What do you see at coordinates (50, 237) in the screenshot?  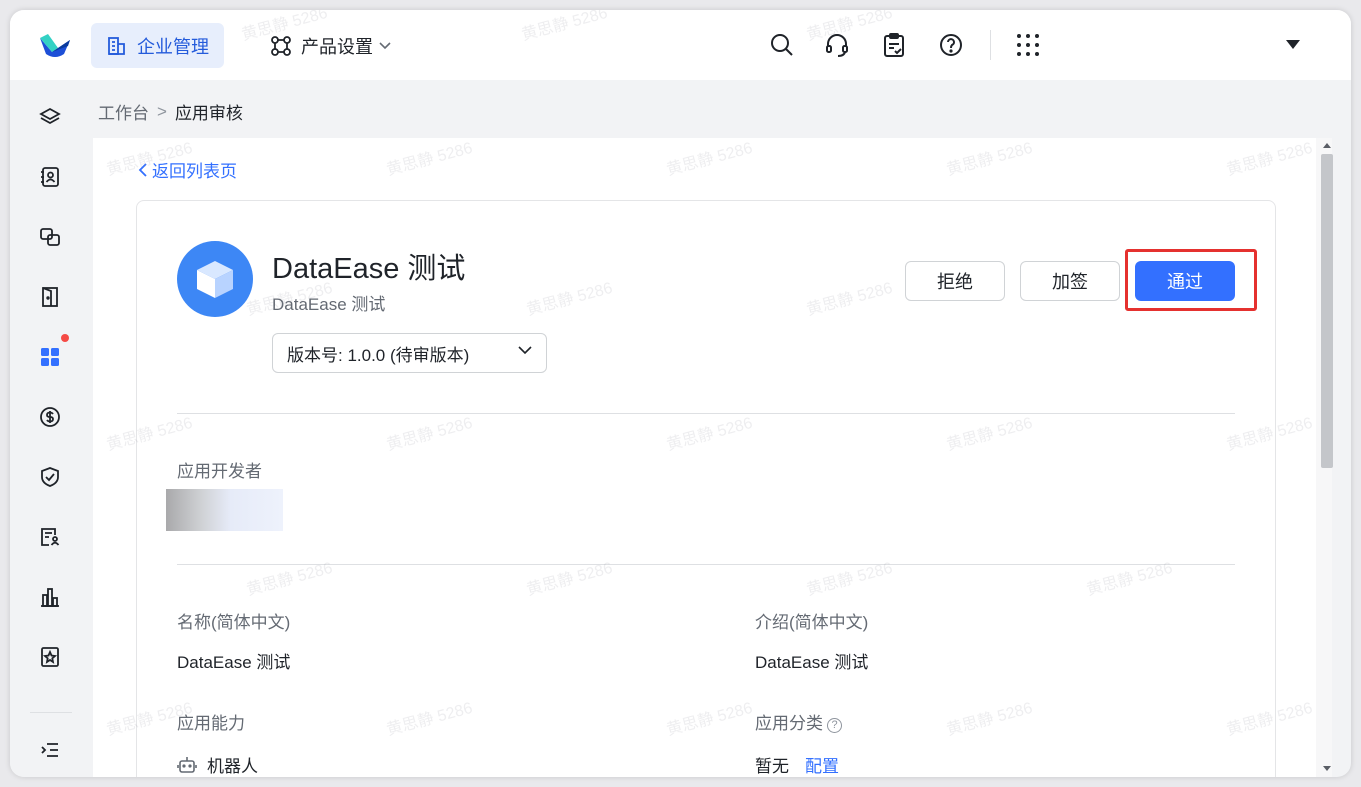 I see `link-icon` at bounding box center [50, 237].